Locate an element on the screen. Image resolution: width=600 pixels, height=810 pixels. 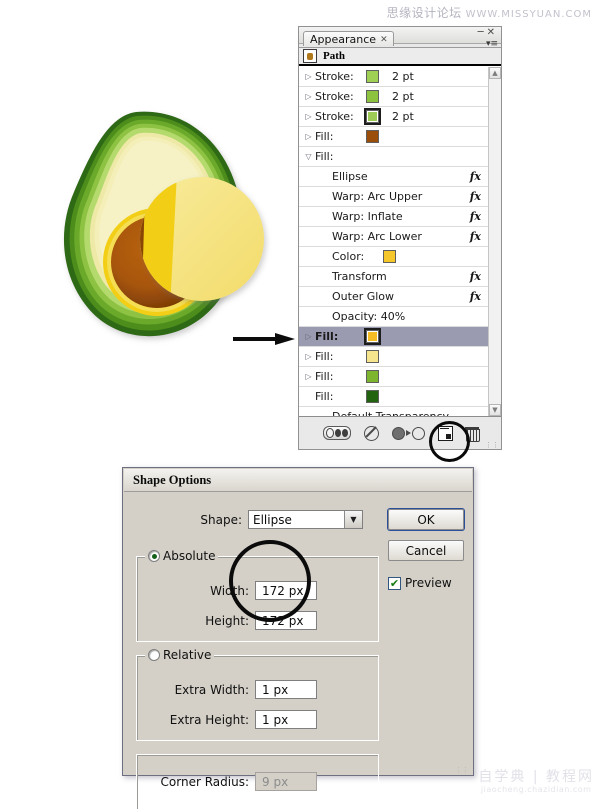
appearance-row-label: Outer Glow is located at coordinates (363, 296).